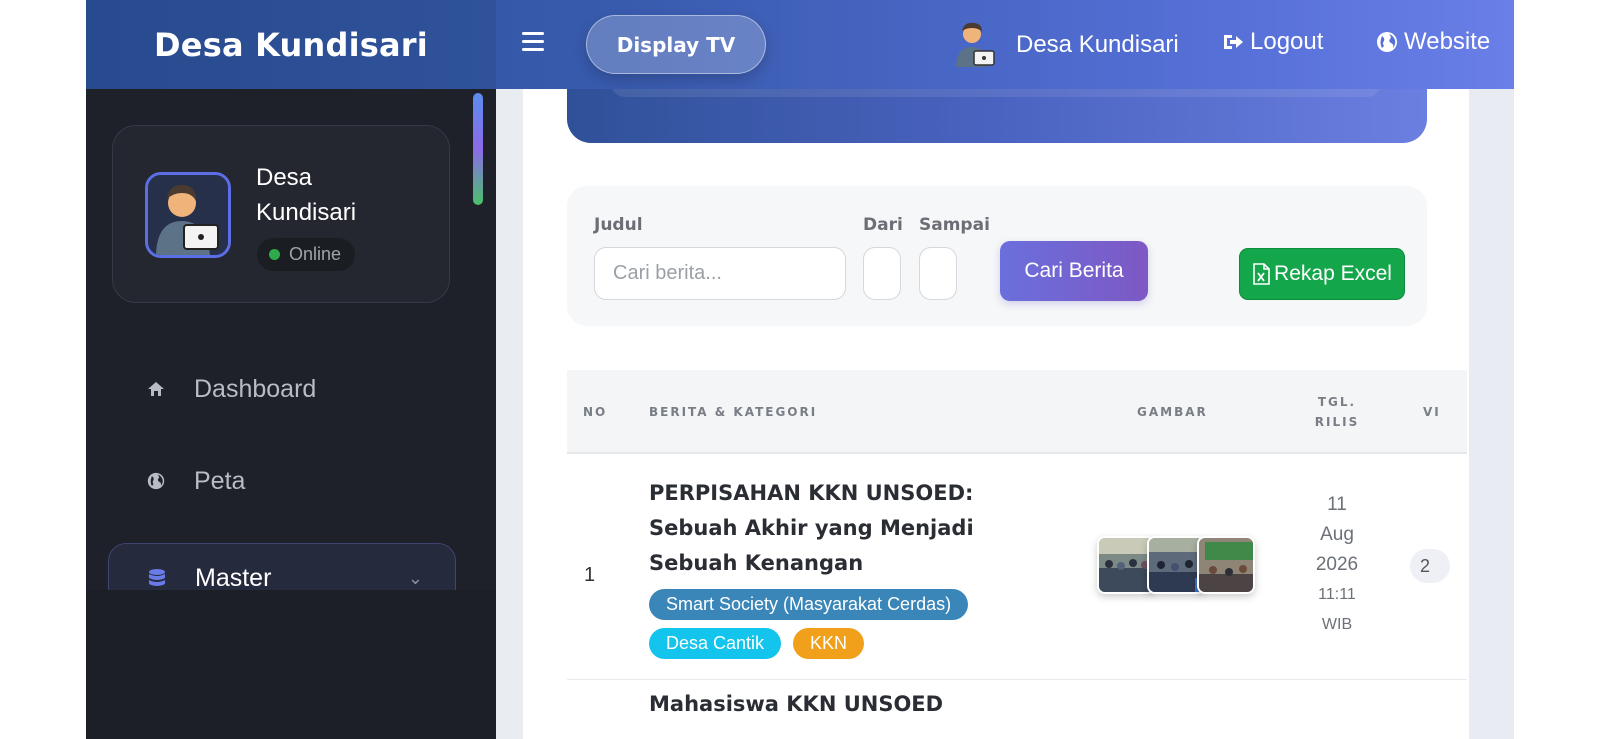 The width and height of the screenshot is (1600, 739). I want to click on date-from-input, so click(882, 273).